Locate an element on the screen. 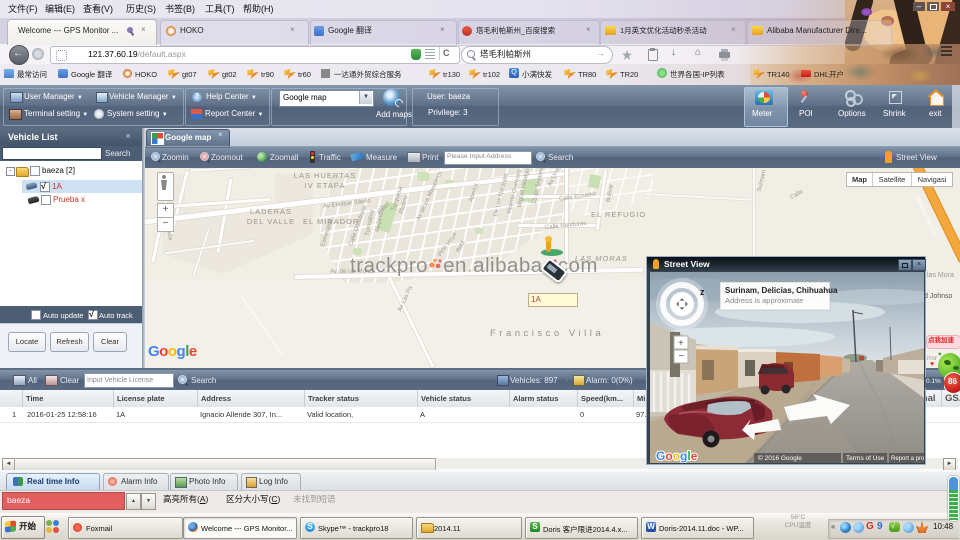  svg-text: Surinam, Delicias, Chihuahua is located at coordinates (781, 290).